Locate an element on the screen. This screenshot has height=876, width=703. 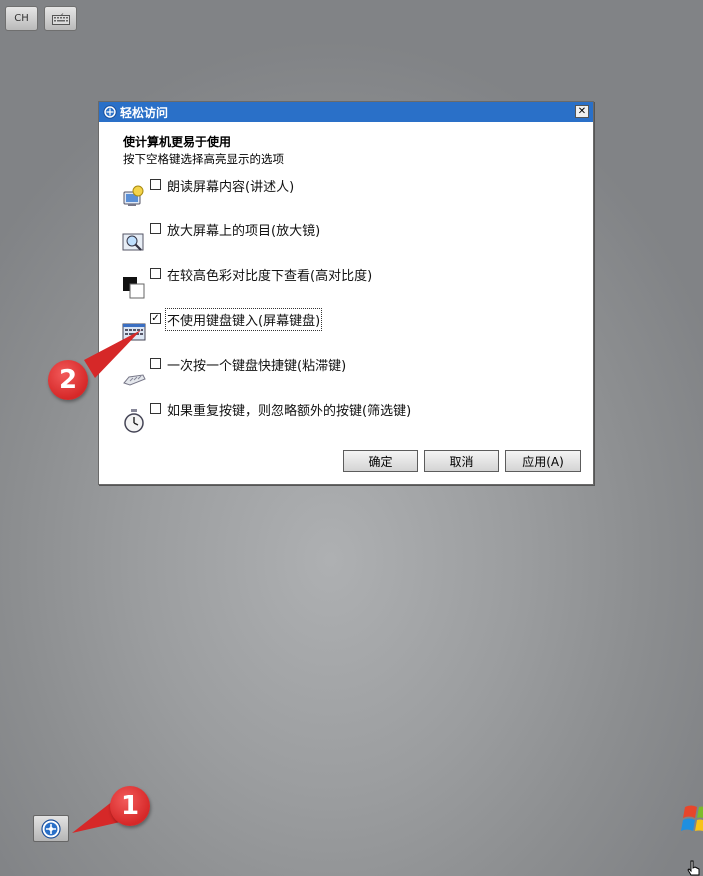
annotation-badge-1-number: 1 is located at coordinates (130, 806).